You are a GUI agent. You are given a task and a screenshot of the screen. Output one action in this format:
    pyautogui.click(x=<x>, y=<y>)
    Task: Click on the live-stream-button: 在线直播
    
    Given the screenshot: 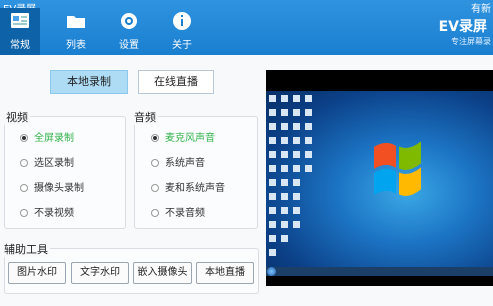 What is the action you would take?
    pyautogui.click(x=176, y=82)
    